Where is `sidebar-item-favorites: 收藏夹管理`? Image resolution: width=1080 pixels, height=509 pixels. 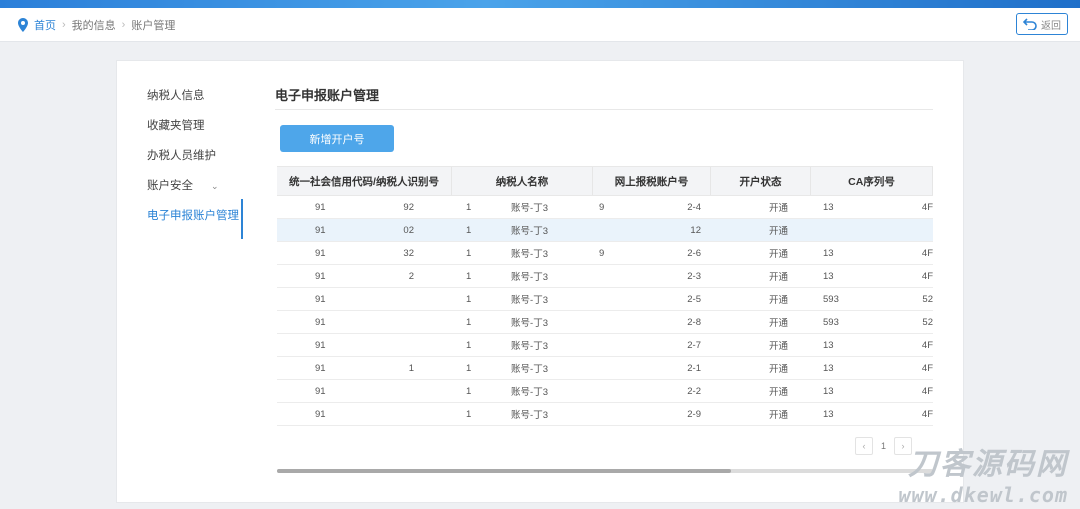
sidebar-item-favorites: 收藏夹管理 is located at coordinates (197, 126).